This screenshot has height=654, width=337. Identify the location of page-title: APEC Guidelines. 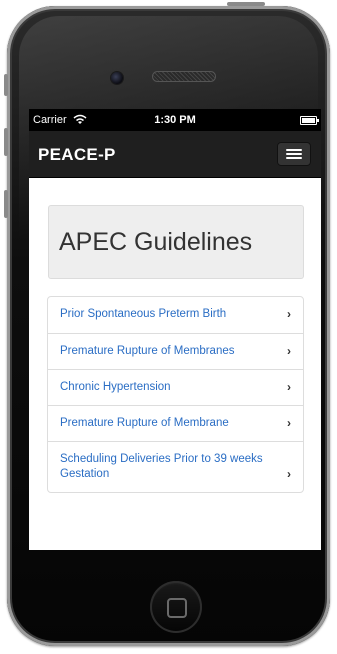
(156, 242).